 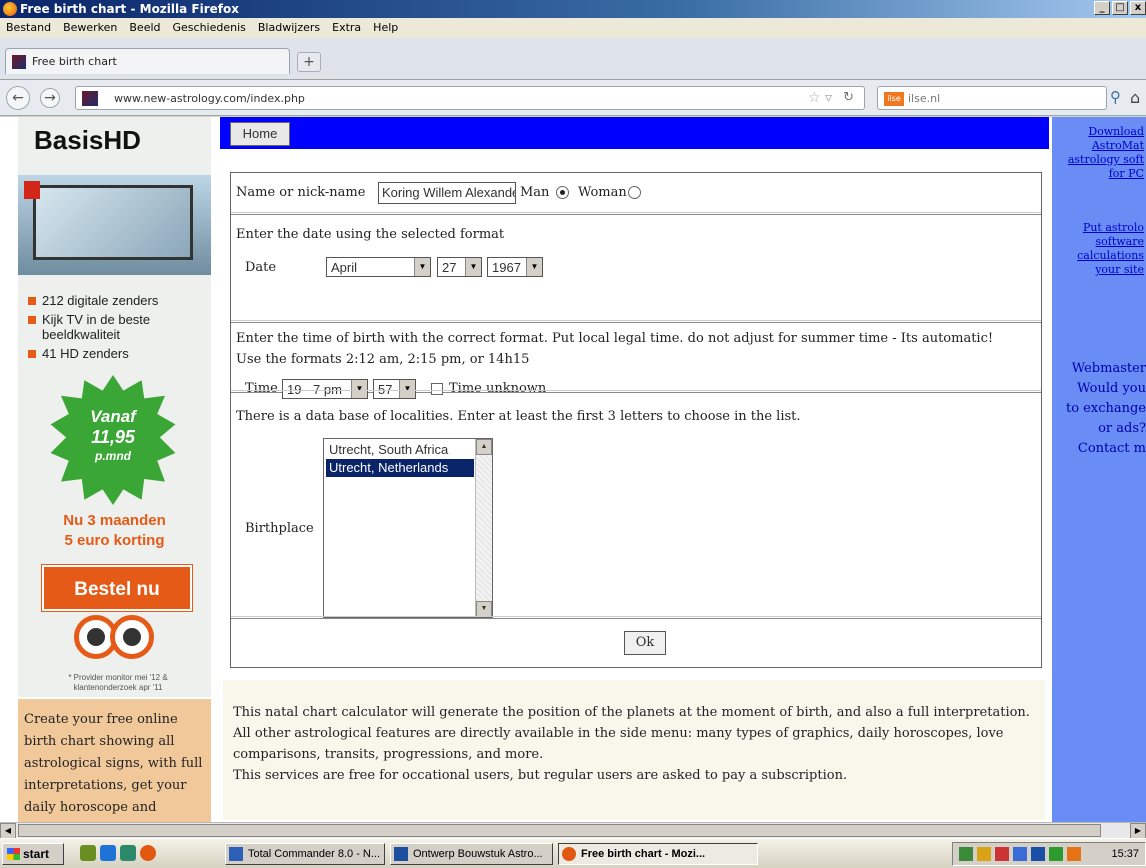 What do you see at coordinates (385, 28) in the screenshot?
I see `menu-help: Help` at bounding box center [385, 28].